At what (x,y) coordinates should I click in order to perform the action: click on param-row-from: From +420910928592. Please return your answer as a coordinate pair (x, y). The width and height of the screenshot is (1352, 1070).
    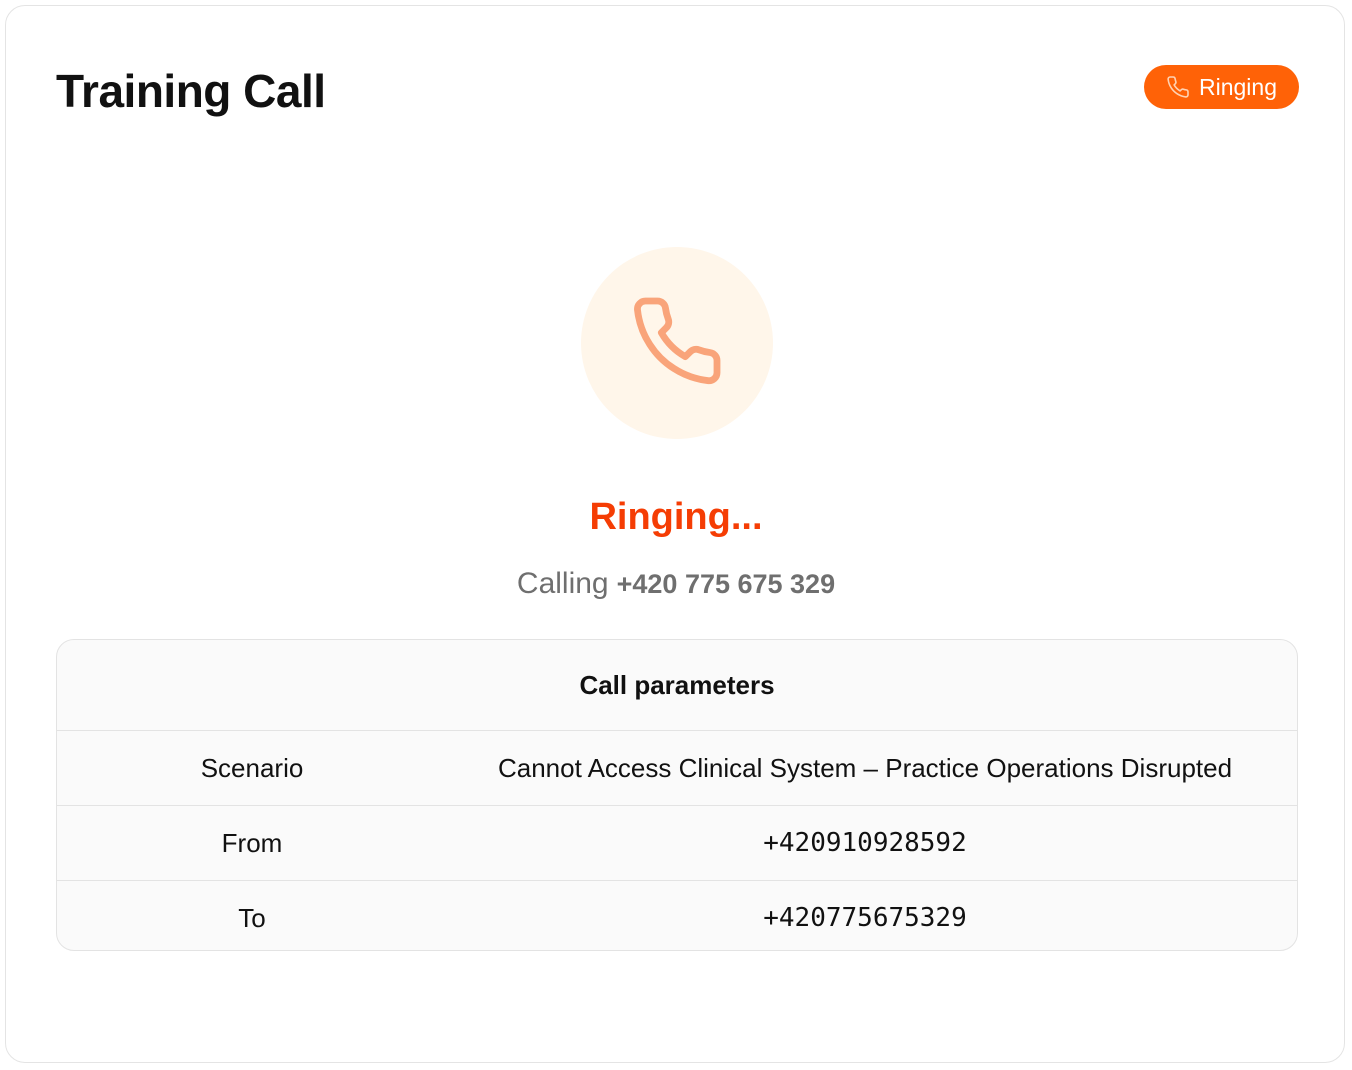
    Looking at the image, I should click on (677, 843).